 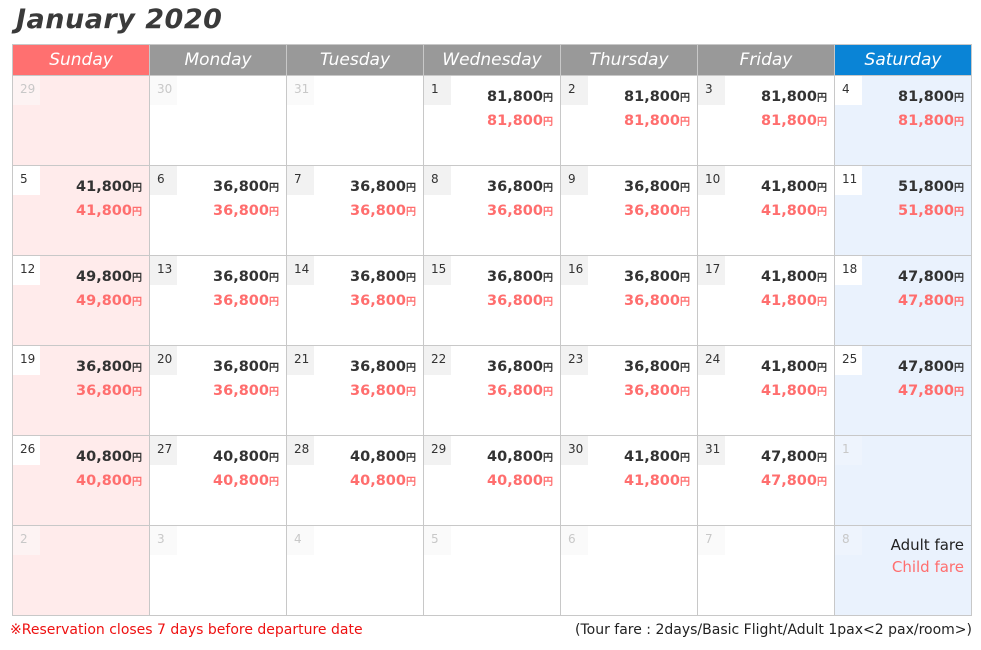 I want to click on calendar-day-cell: 6 36,800円 36,800円, so click(x=218, y=210).